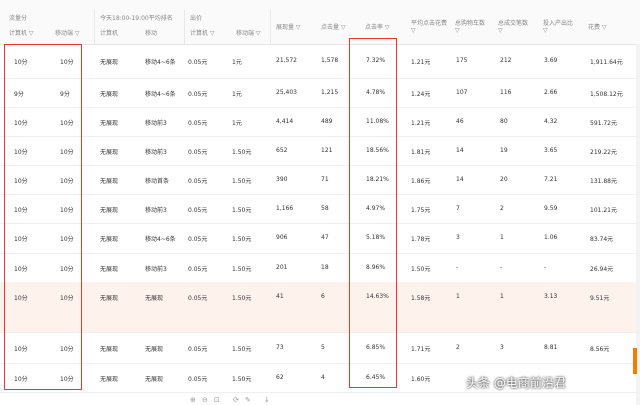 The height and width of the screenshot is (405, 640). What do you see at coordinates (248, 32) in the screenshot?
I see `col-header-mobile-bid: 移动端 ▽` at bounding box center [248, 32].